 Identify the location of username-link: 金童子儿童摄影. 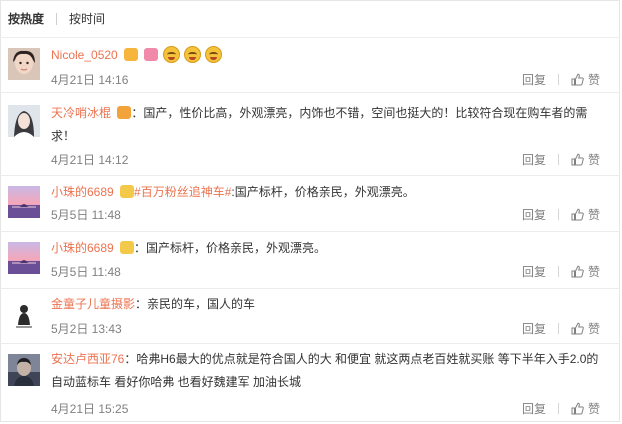
(93, 304).